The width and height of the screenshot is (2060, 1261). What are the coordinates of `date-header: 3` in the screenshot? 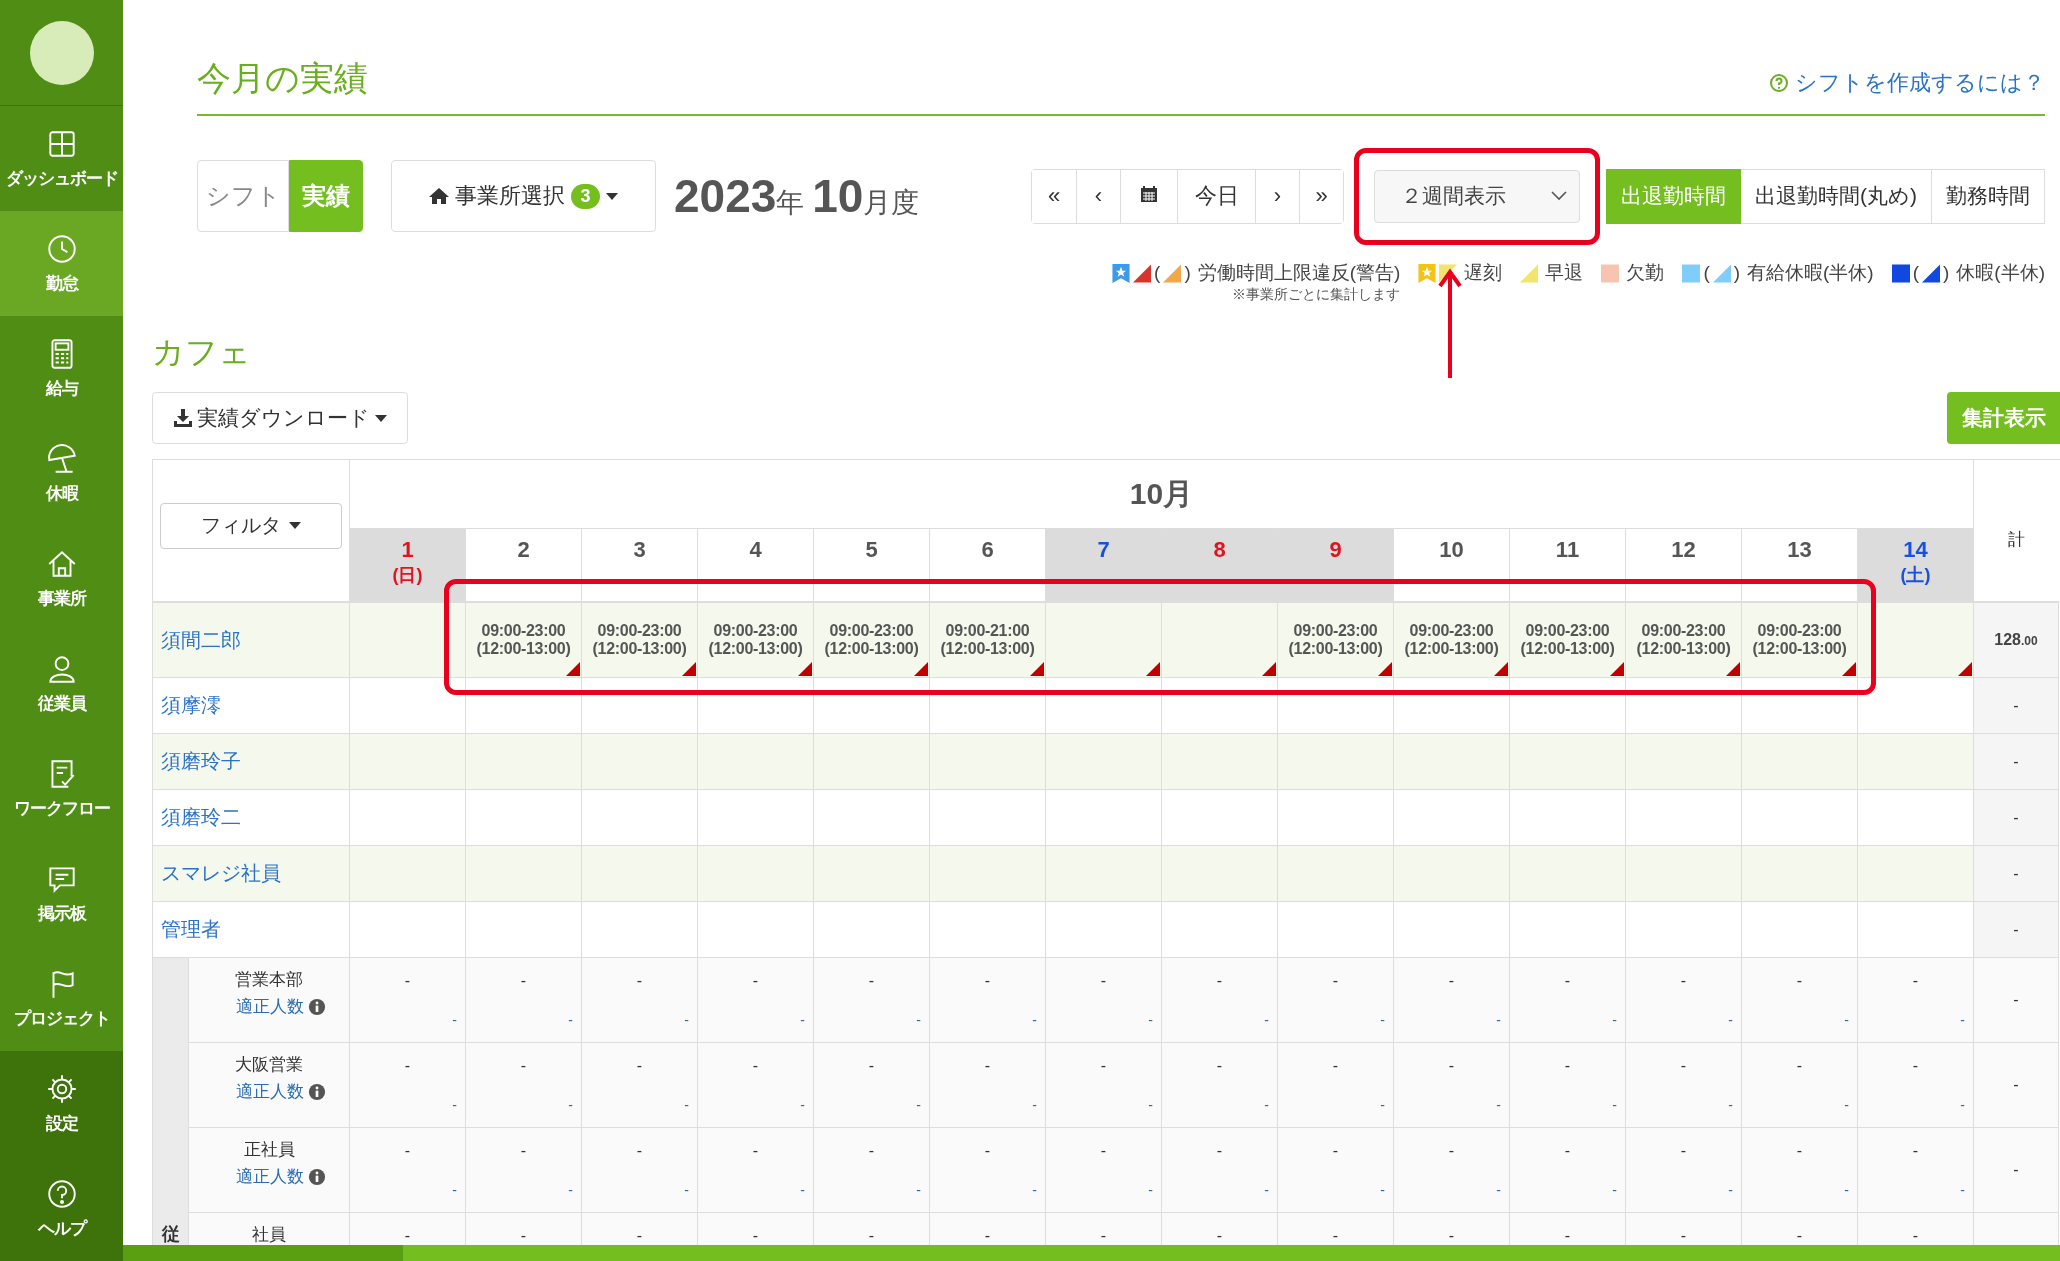 It's located at (639, 550).